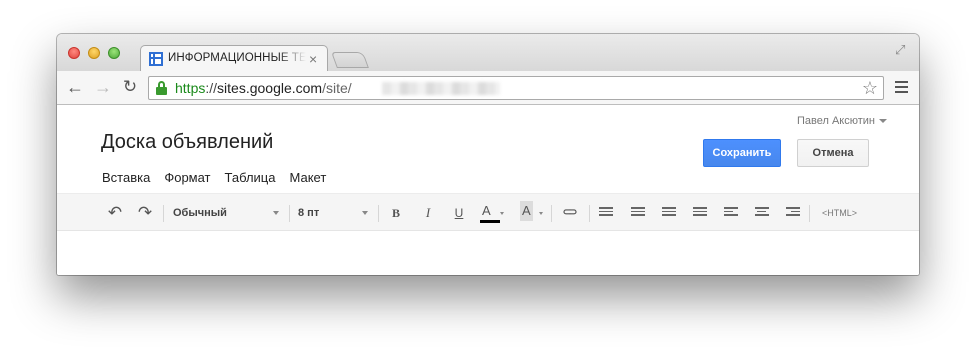 The image size is (976, 354). I want to click on increase-indent-icon, so click(700, 213).